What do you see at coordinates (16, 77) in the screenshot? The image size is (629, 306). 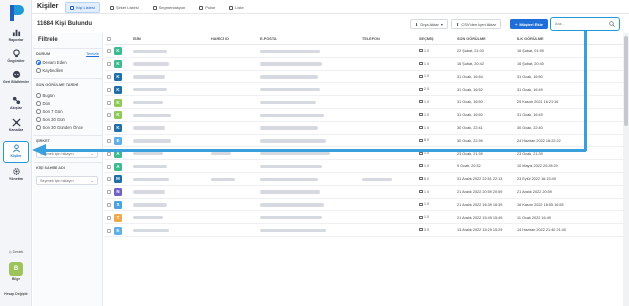 I see `rail-item-feedback: Geri Bildirimler` at bounding box center [16, 77].